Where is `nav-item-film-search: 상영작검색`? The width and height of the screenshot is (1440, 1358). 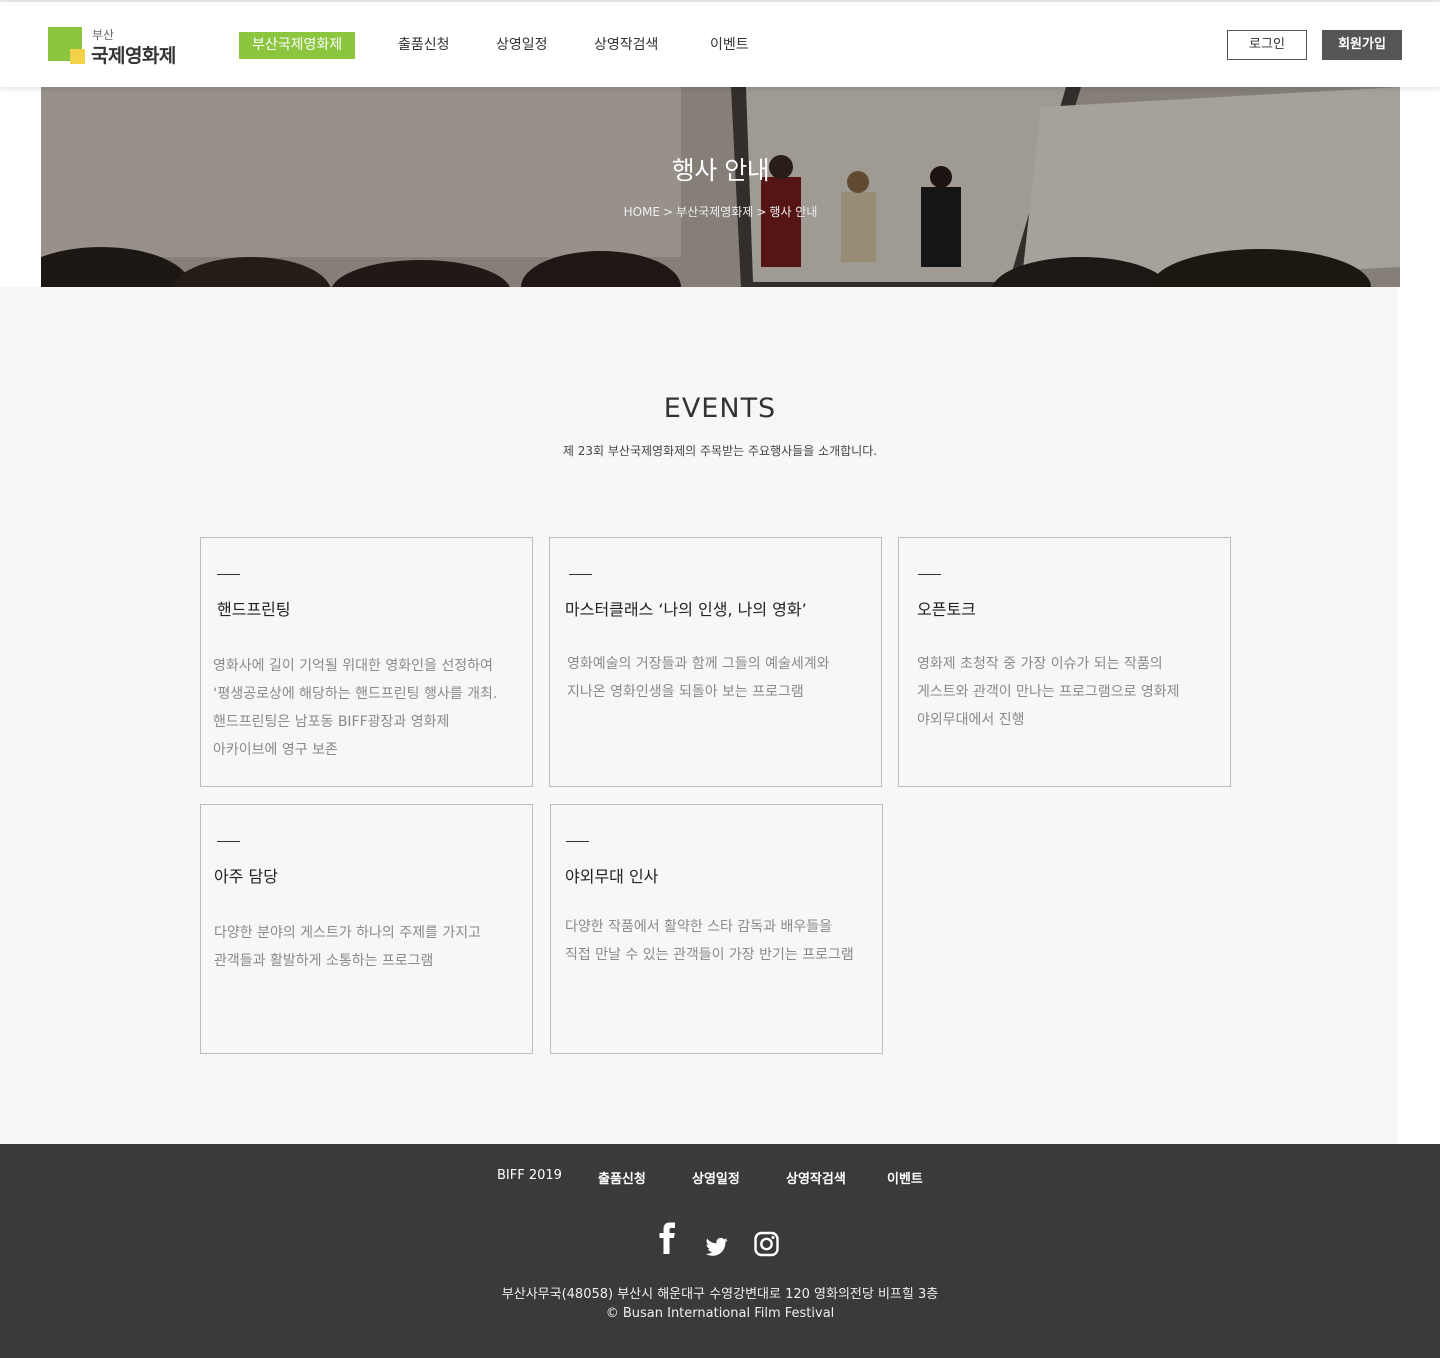
nav-item-film-search: 상영작검색 is located at coordinates (626, 45).